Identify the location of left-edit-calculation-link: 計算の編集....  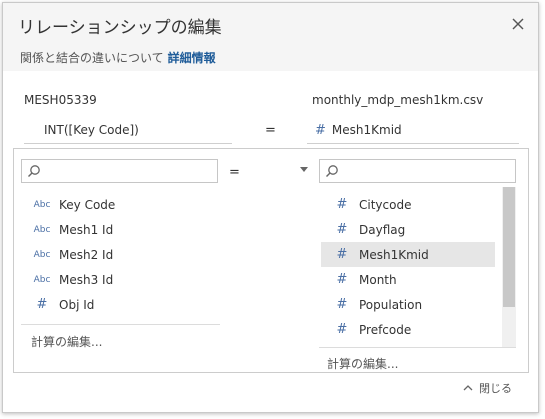
(66, 341).